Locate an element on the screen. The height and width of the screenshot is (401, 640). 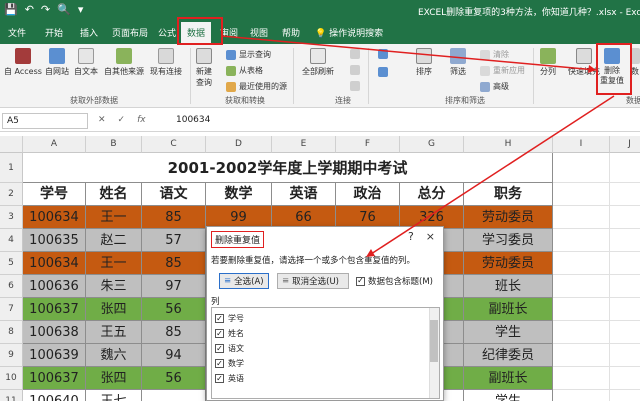
existing-connections-button: 现有连接 is located at coordinates (166, 62).